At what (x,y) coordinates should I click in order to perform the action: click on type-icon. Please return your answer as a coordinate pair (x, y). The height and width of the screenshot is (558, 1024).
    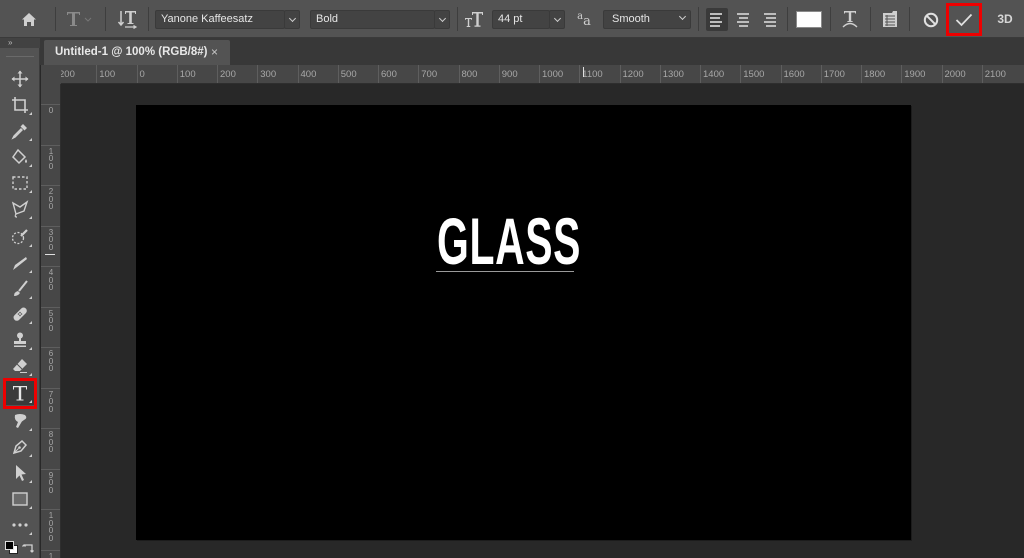
    Looking at the image, I should click on (20, 393).